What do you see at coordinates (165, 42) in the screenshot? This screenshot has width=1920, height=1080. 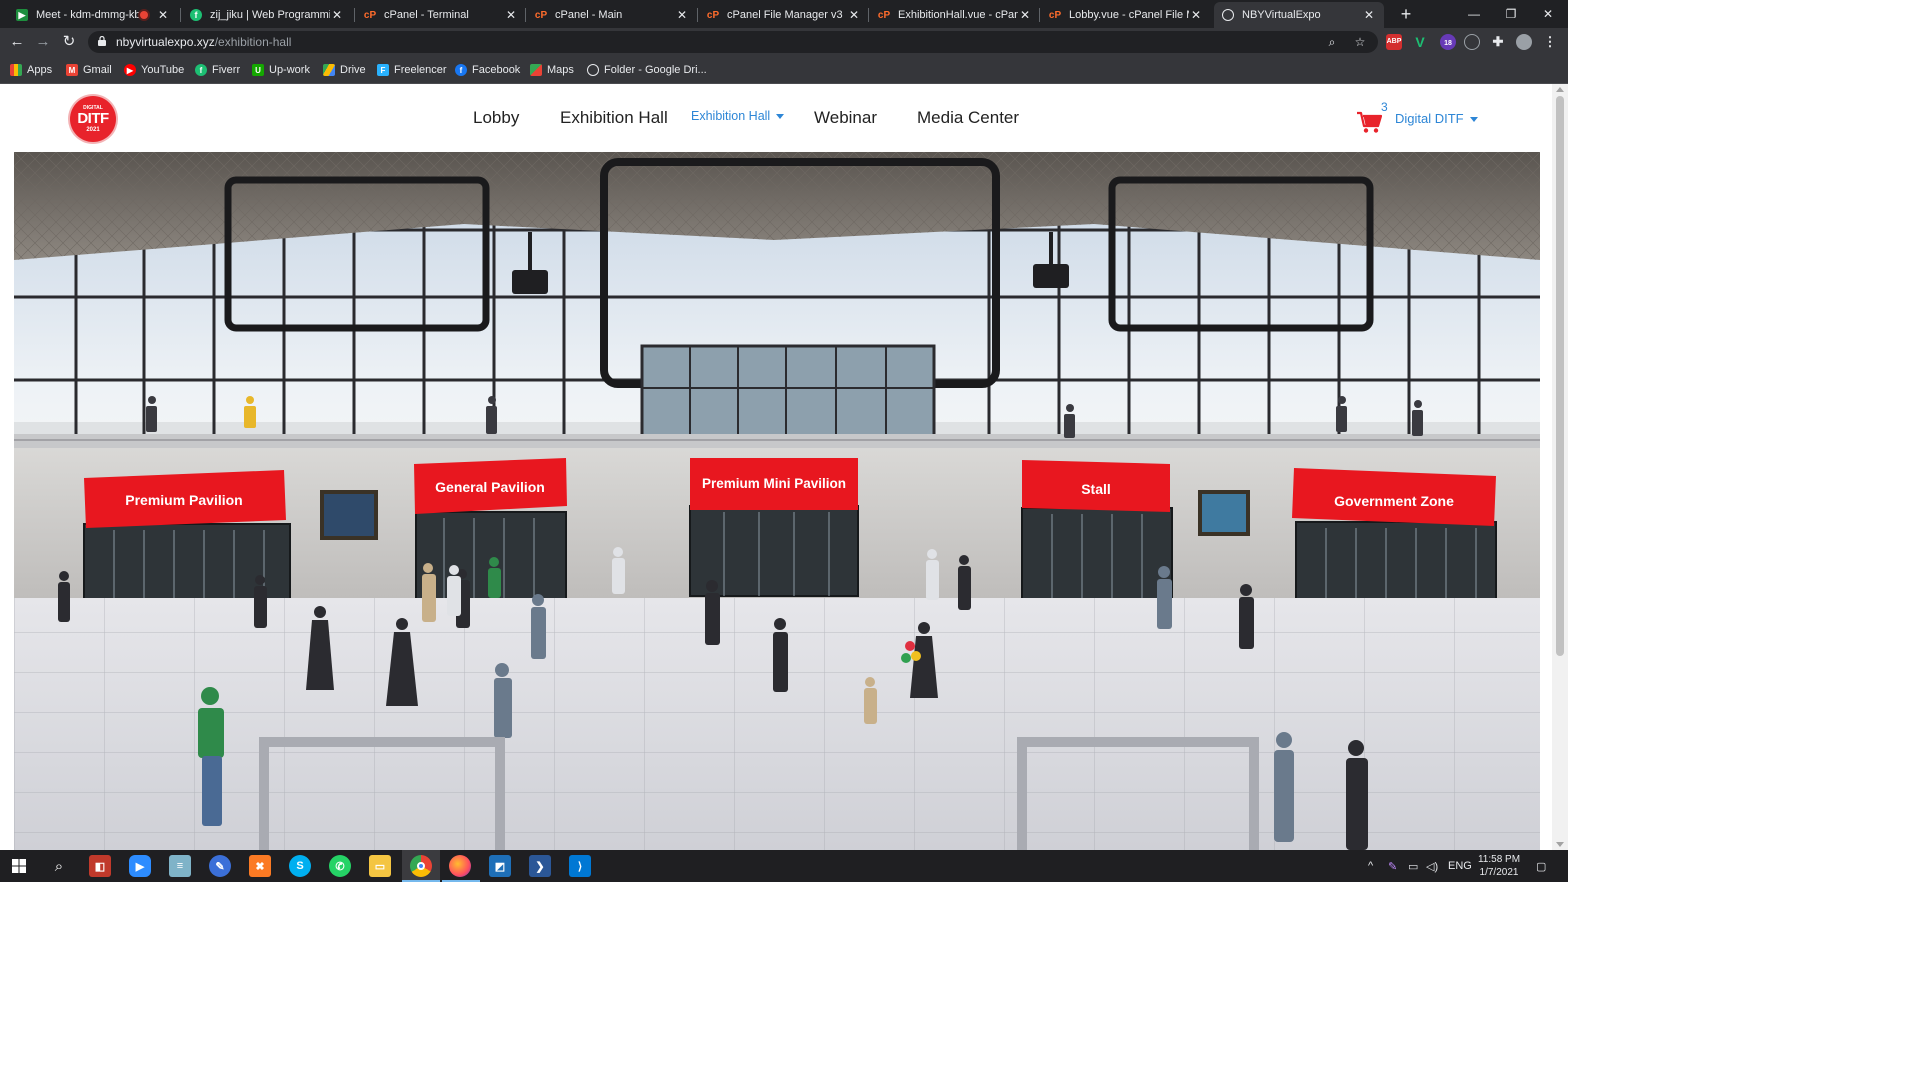 I see `url-host: nbyvirtualexpo.xyz` at bounding box center [165, 42].